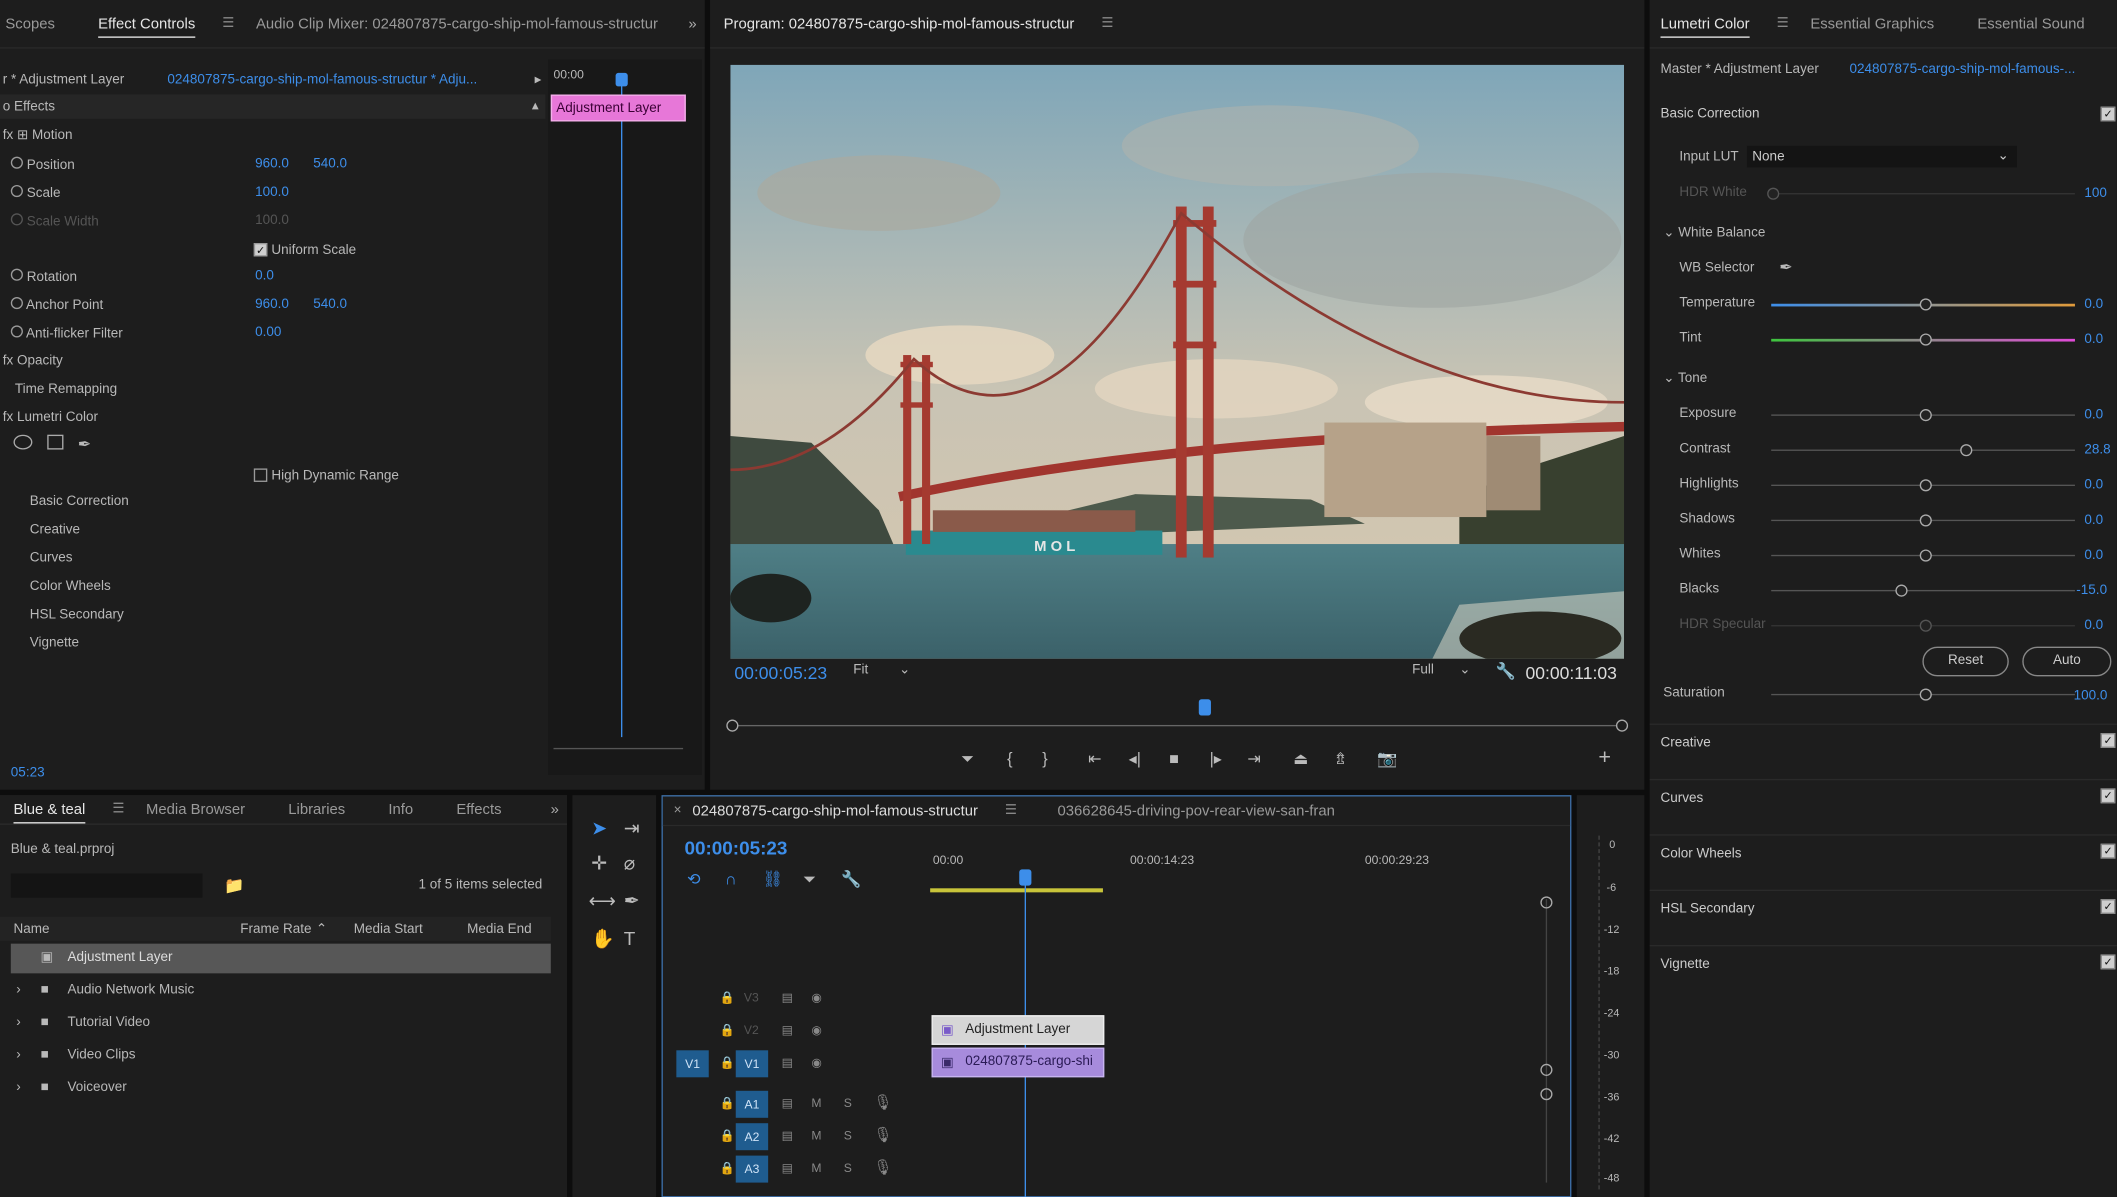 The width and height of the screenshot is (2117, 1197). Describe the element at coordinates (851, 878) in the screenshot. I see `settings-wrench-icon: 🔧` at that location.